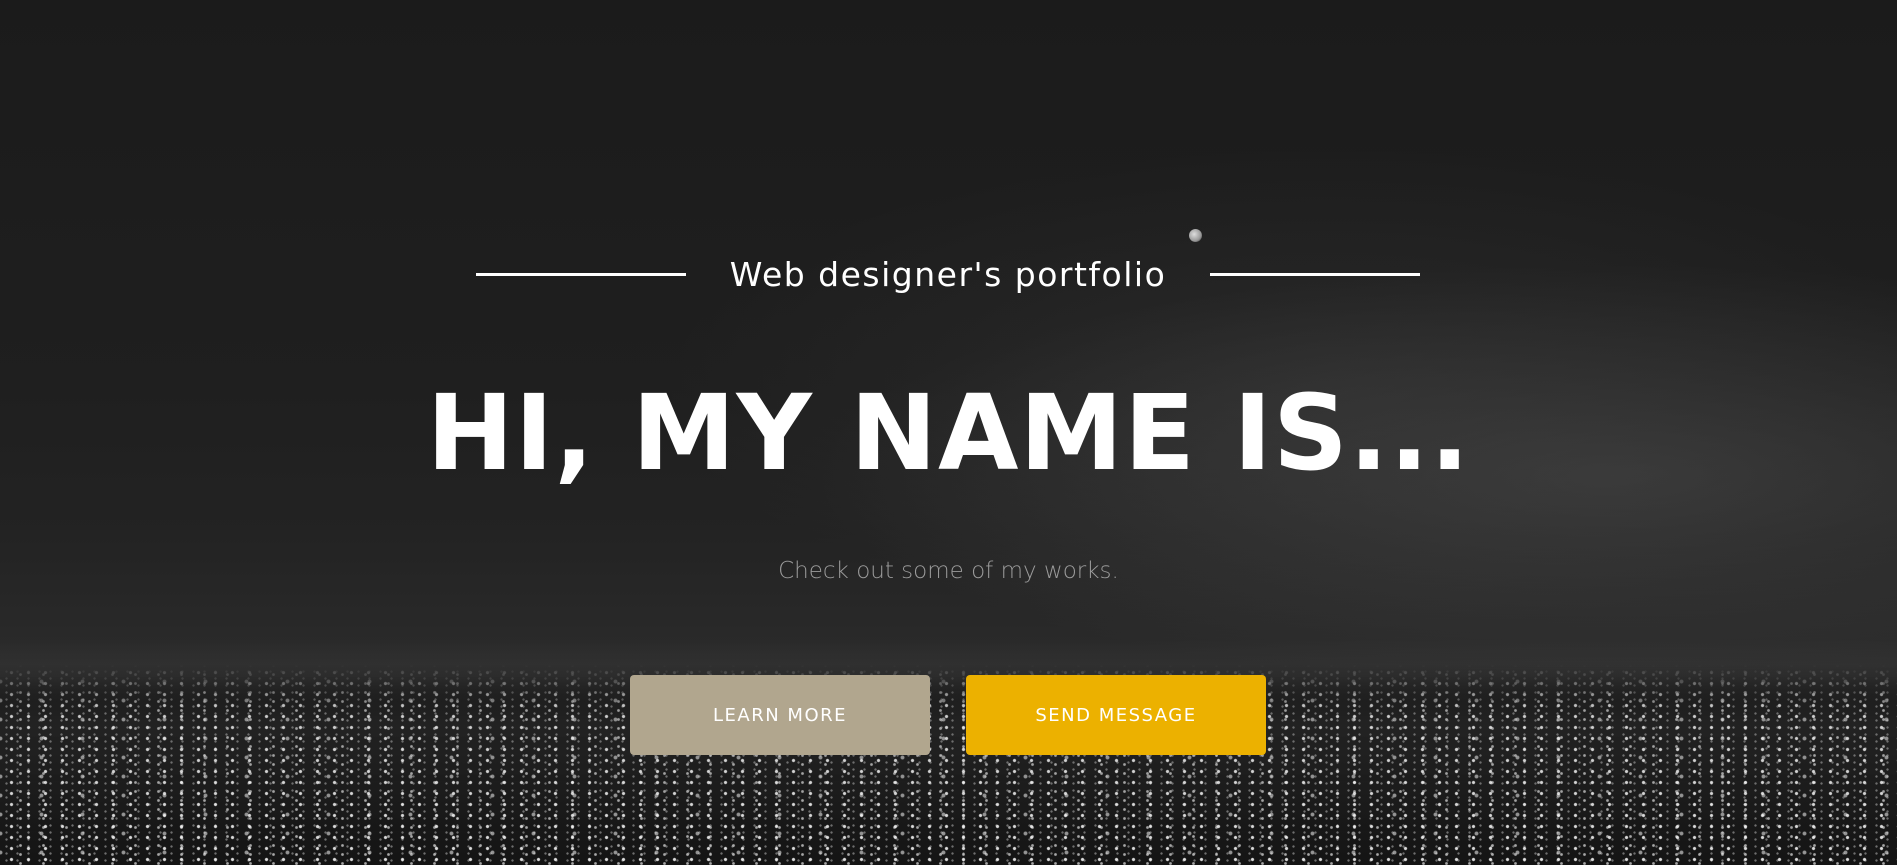 Image resolution: width=1897 pixels, height=865 pixels. I want to click on tagline-left-divider, so click(580, 274).